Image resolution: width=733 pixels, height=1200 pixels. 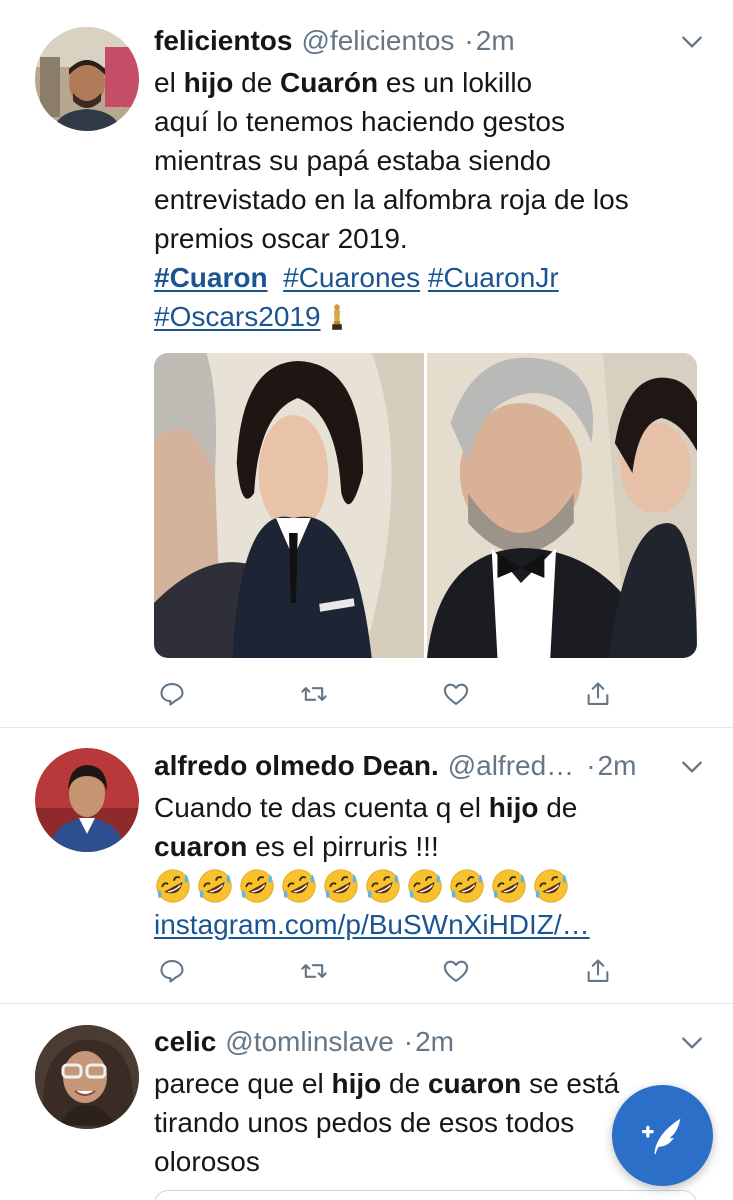 I want to click on photo-right, so click(x=562, y=505).